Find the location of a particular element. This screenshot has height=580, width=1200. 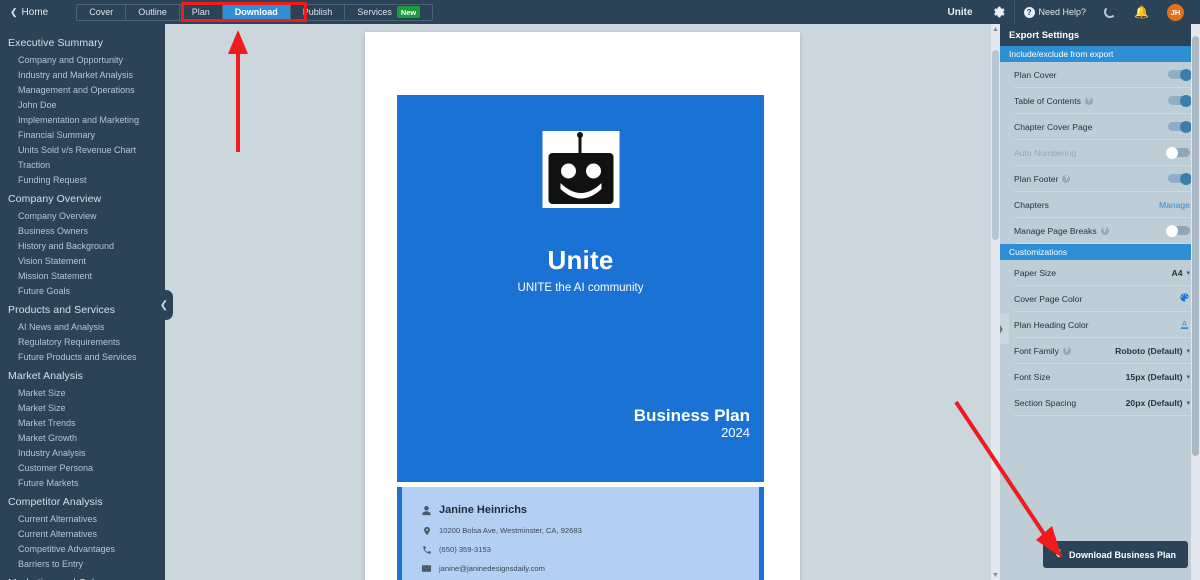

toggle-table-of-contents is located at coordinates (1180, 100).